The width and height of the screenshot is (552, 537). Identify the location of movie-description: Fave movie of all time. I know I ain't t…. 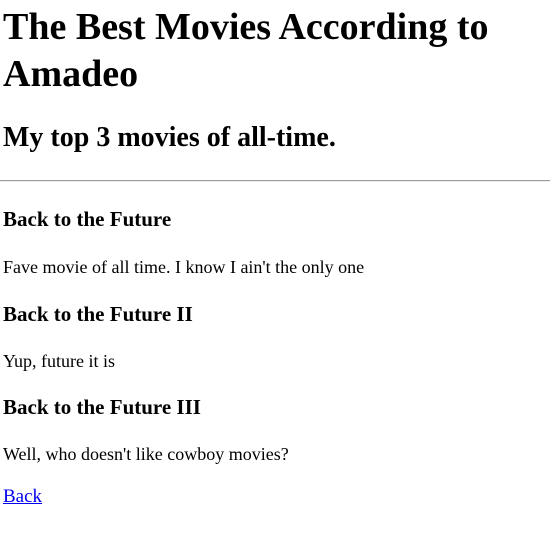
(184, 267).